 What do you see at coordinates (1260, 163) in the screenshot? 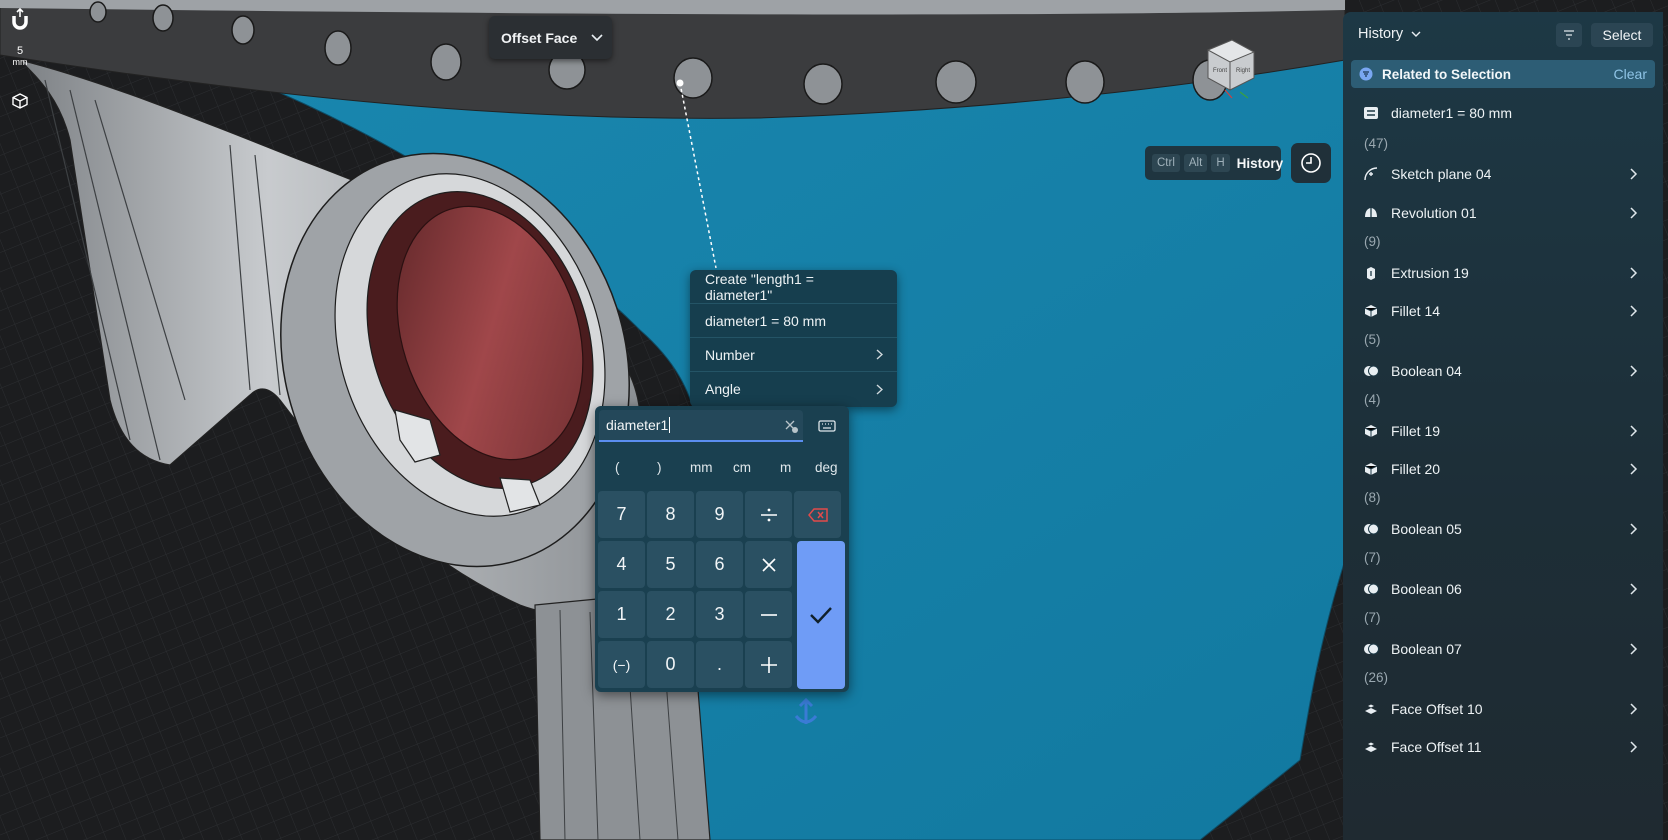
I see `tooltip-label: History` at bounding box center [1260, 163].